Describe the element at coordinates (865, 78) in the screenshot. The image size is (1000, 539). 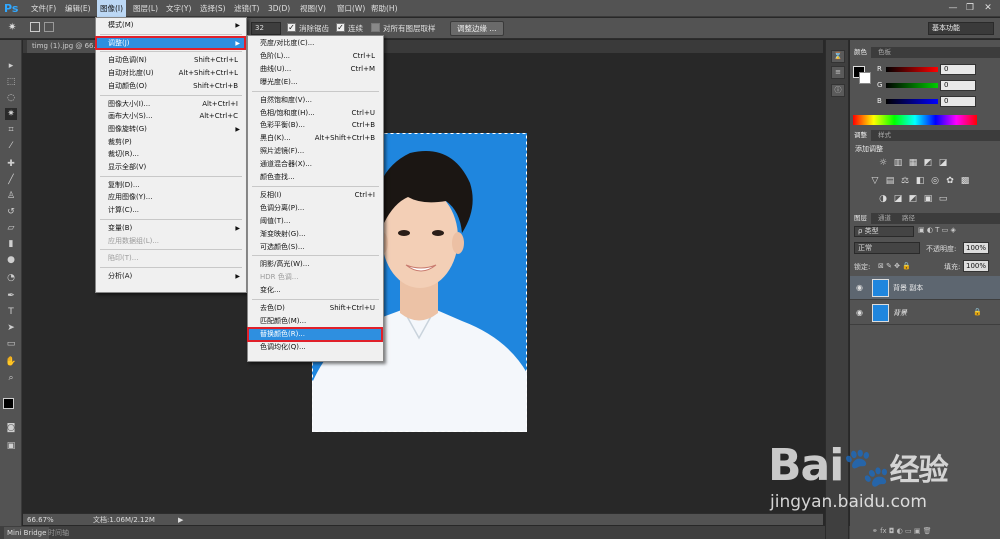
I see `background-color-chip` at that location.